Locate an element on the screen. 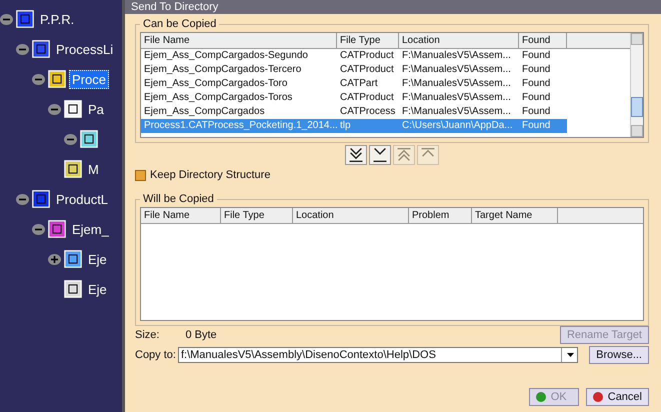 The height and width of the screenshot is (412, 661). table-cell-text: Ejem_Ass_CompCargados is located at coordinates (204, 112).